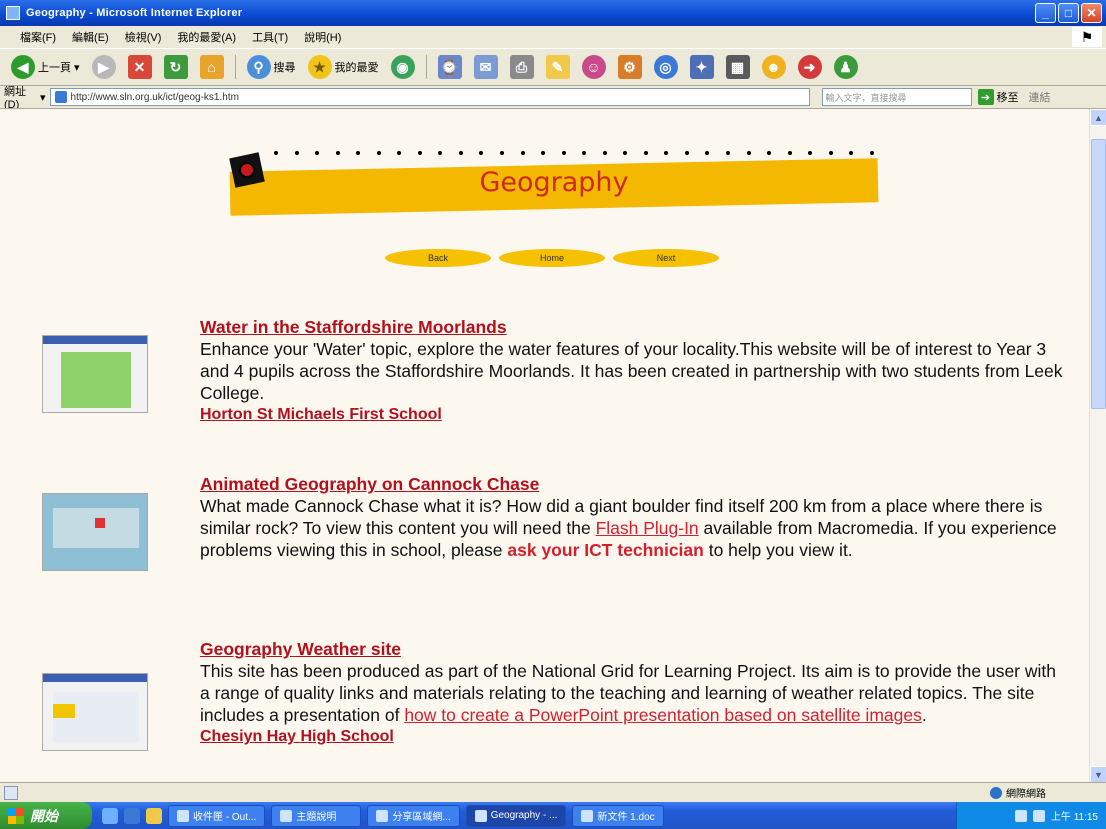  Describe the element at coordinates (1031, 815) in the screenshot. I see `system-tray: 上午 11:15` at that location.